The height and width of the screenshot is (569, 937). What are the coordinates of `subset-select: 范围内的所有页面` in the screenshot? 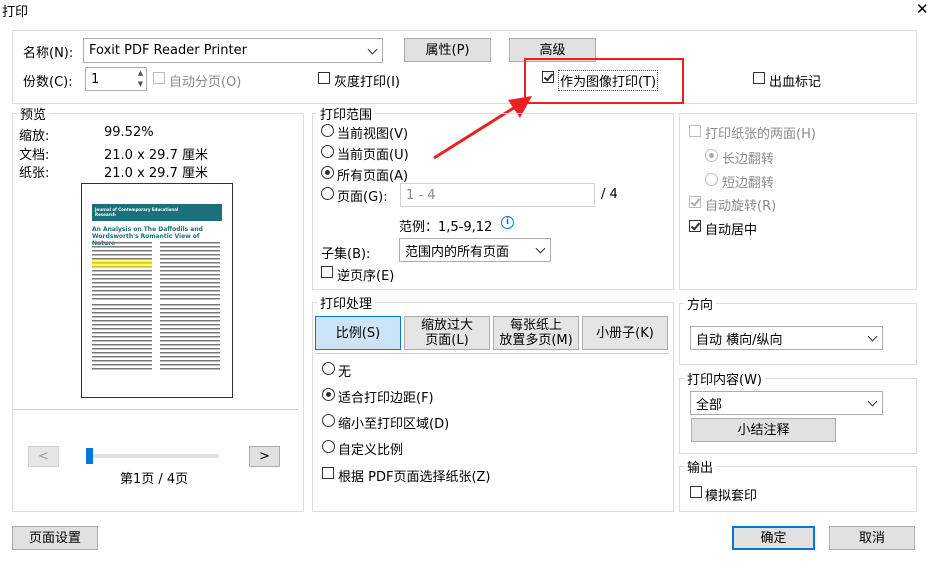 It's located at (475, 250).